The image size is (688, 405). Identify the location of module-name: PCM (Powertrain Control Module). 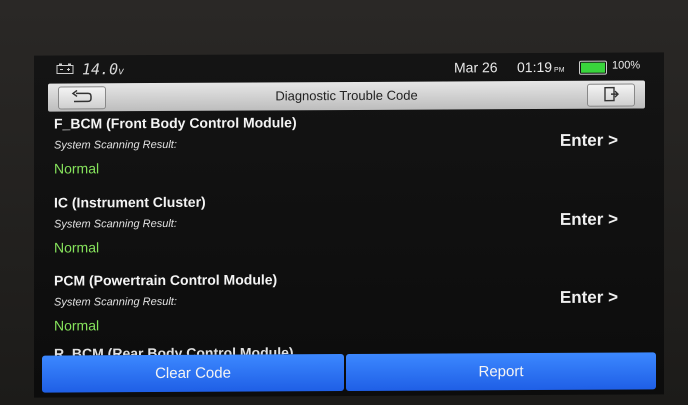
(166, 280).